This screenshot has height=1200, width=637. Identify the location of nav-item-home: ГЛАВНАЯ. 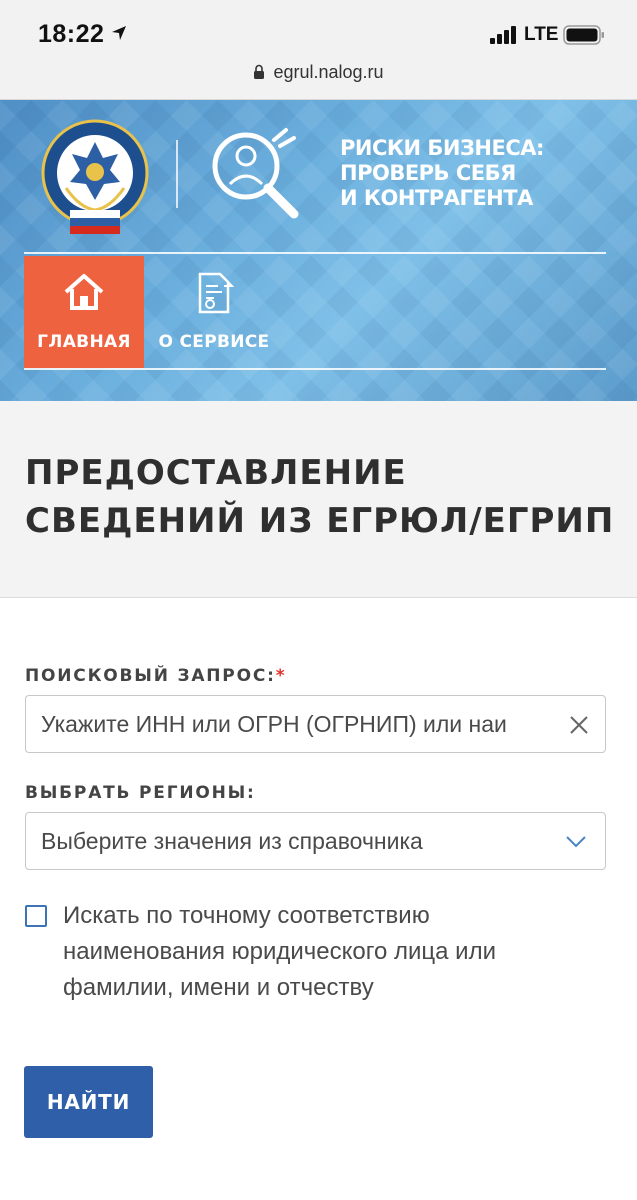
(84, 312).